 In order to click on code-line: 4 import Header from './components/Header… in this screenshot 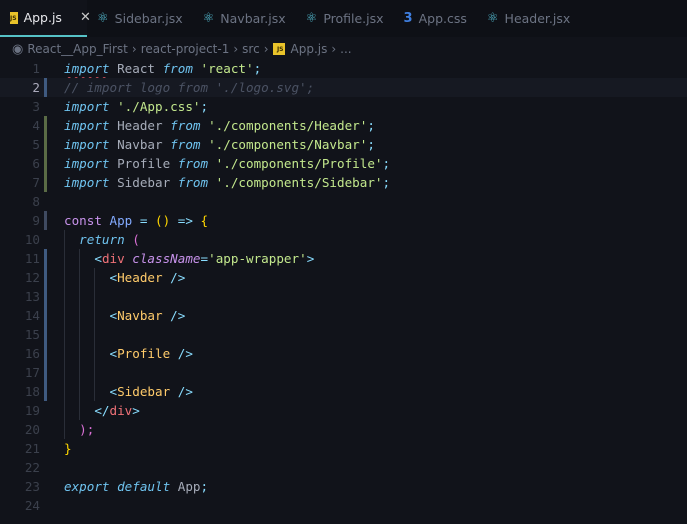, I will do `click(343, 125)`.